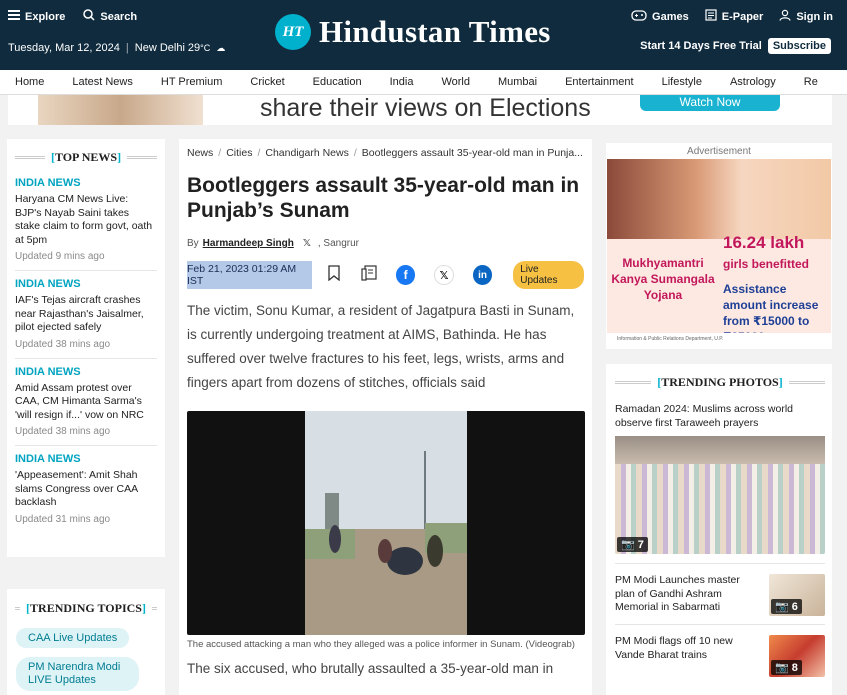  I want to click on author-link: Harmandeep Singh, so click(248, 243).